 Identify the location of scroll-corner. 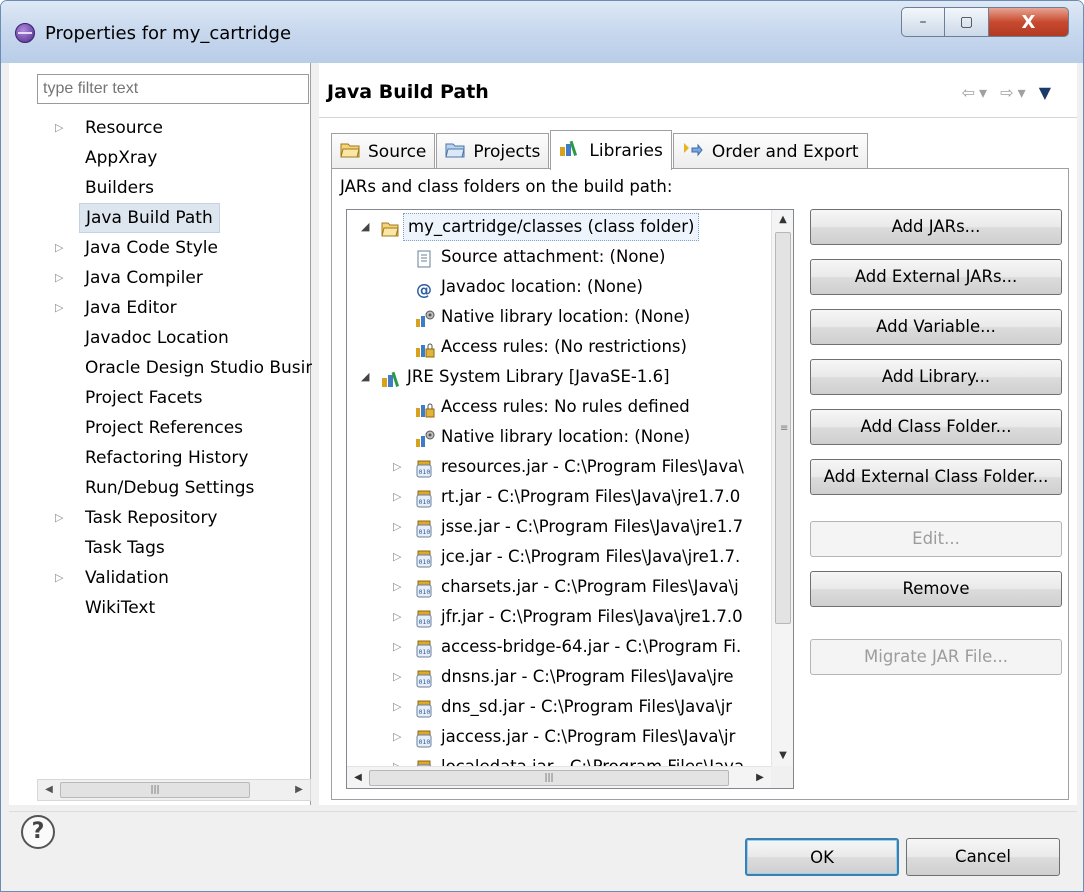
(782, 777).